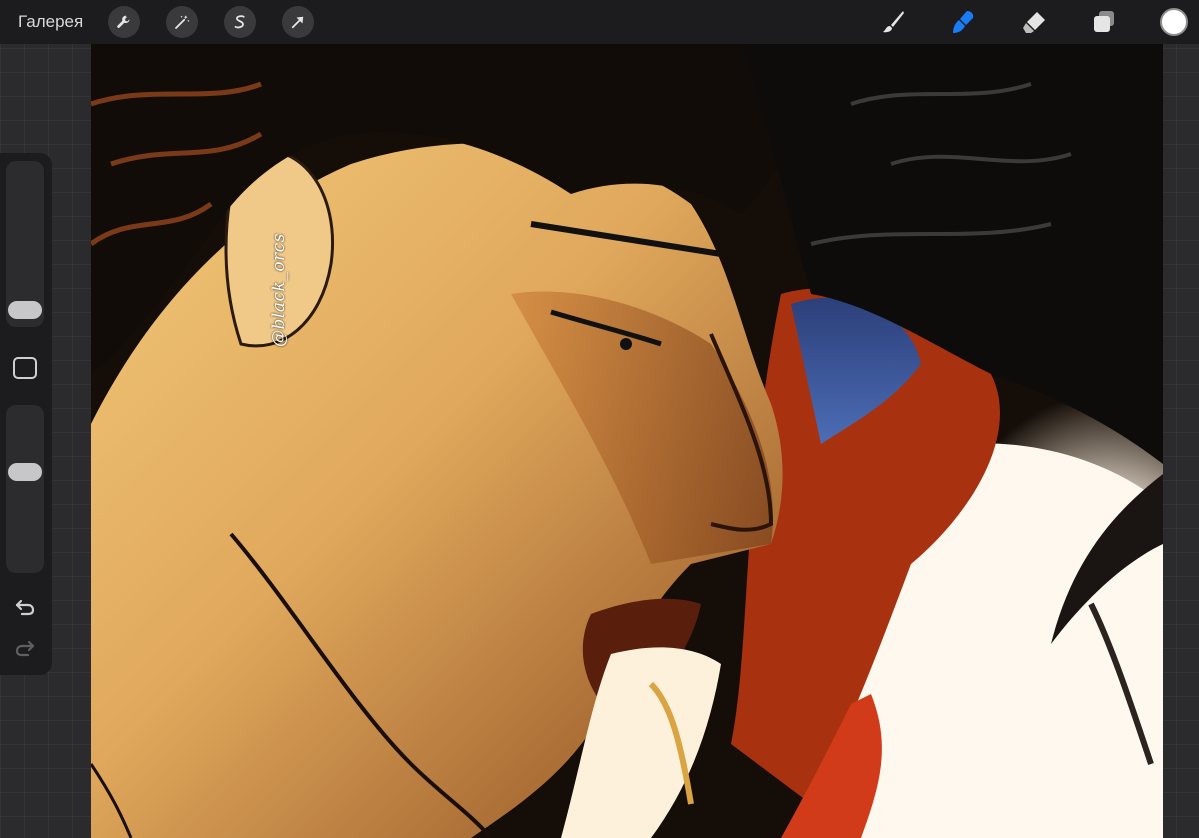  I want to click on wrench-icon, so click(123, 21).